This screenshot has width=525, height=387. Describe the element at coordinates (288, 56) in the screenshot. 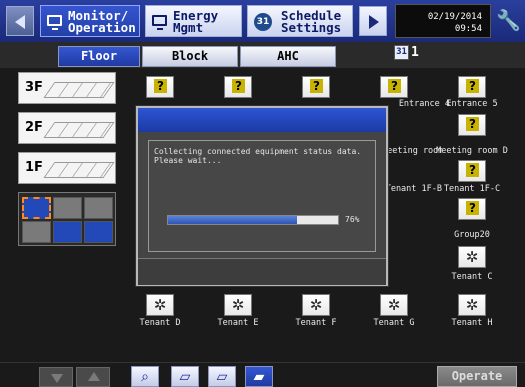

I see `tab-ahc: AHC` at that location.